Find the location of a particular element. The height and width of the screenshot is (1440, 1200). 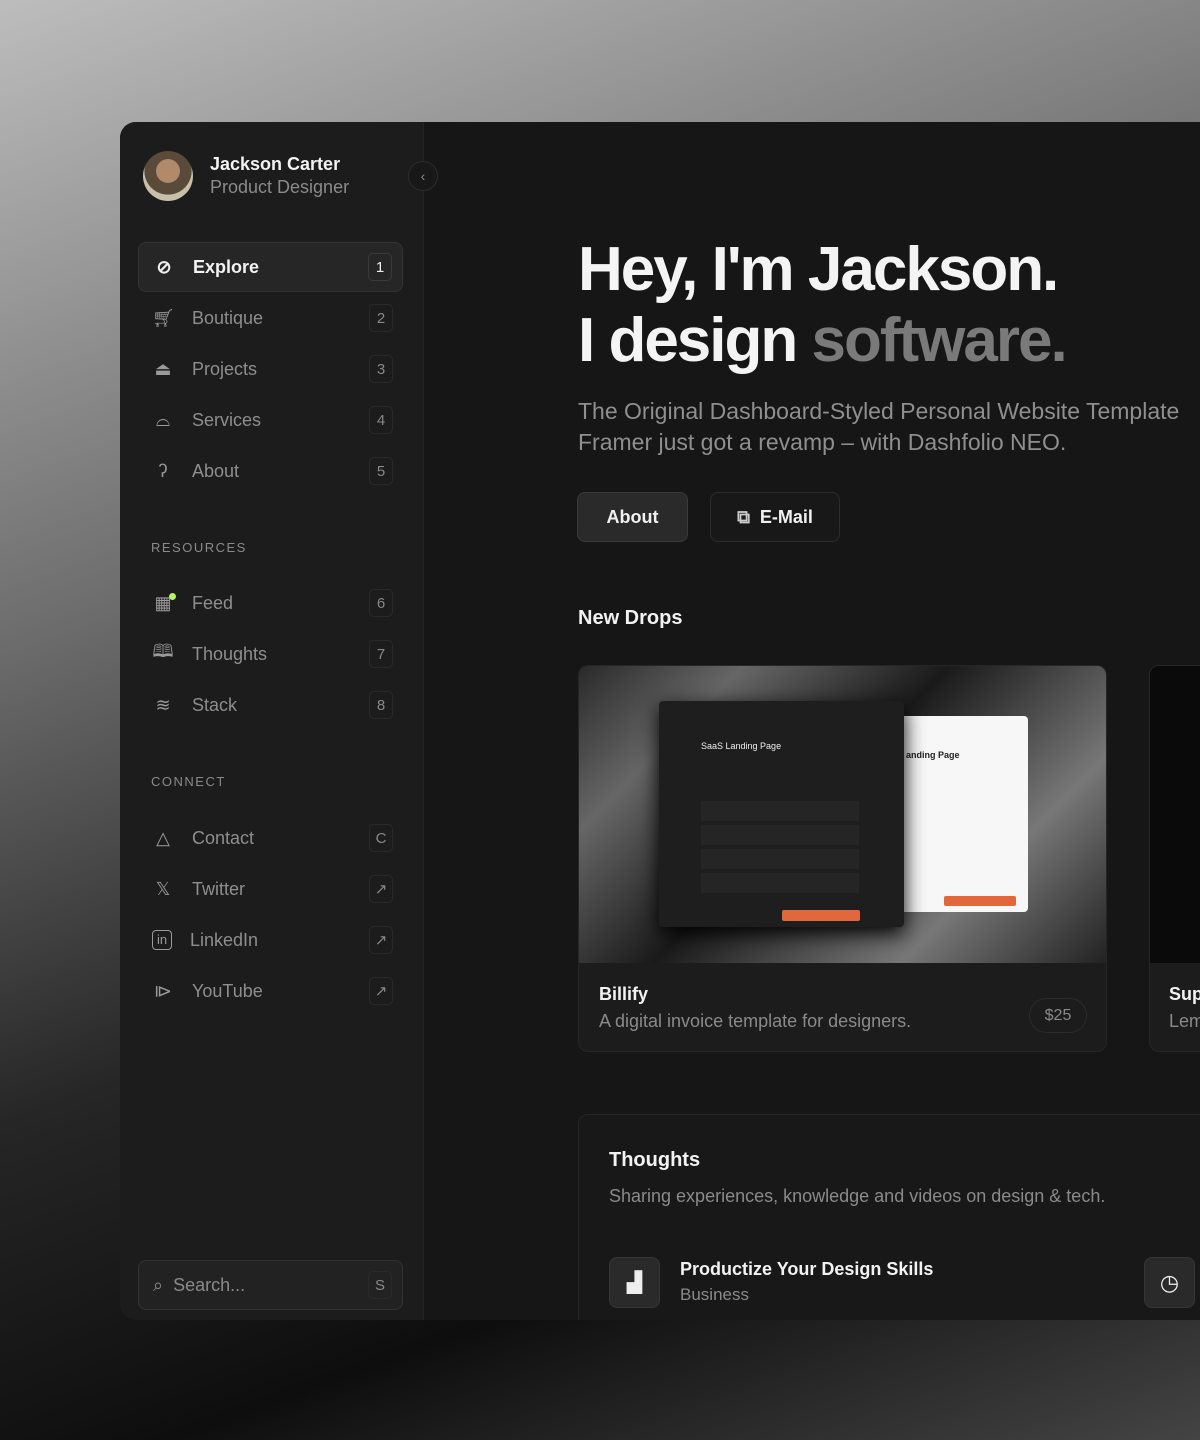

profile-name: Jackson Carter is located at coordinates (275, 164).